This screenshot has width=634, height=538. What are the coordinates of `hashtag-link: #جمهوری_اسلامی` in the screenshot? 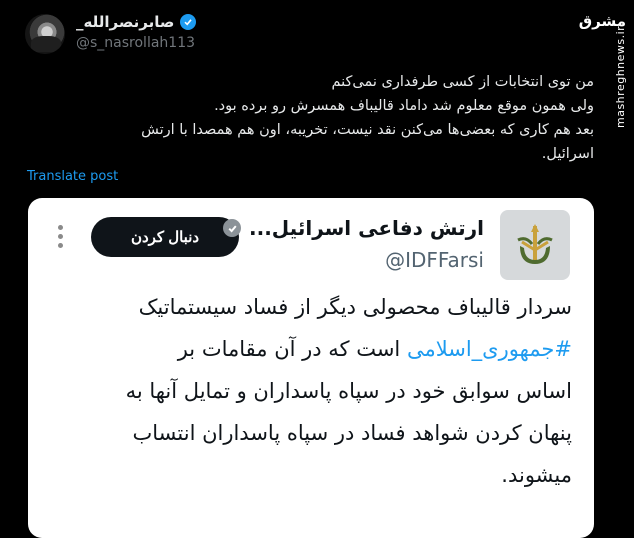 It's located at (489, 349).